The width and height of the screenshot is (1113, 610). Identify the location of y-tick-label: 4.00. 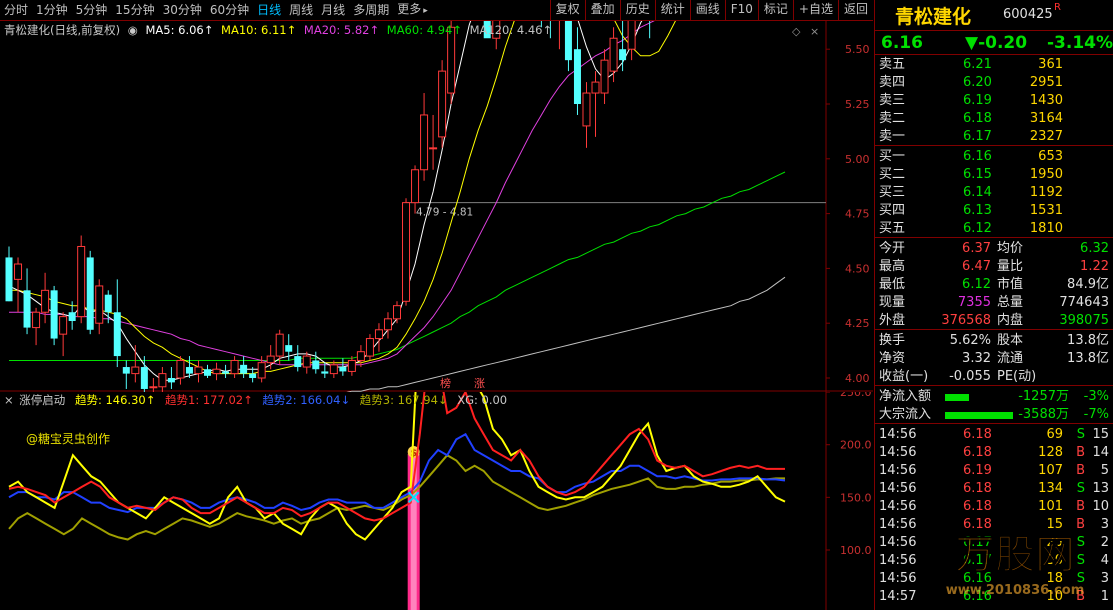
(857, 378).